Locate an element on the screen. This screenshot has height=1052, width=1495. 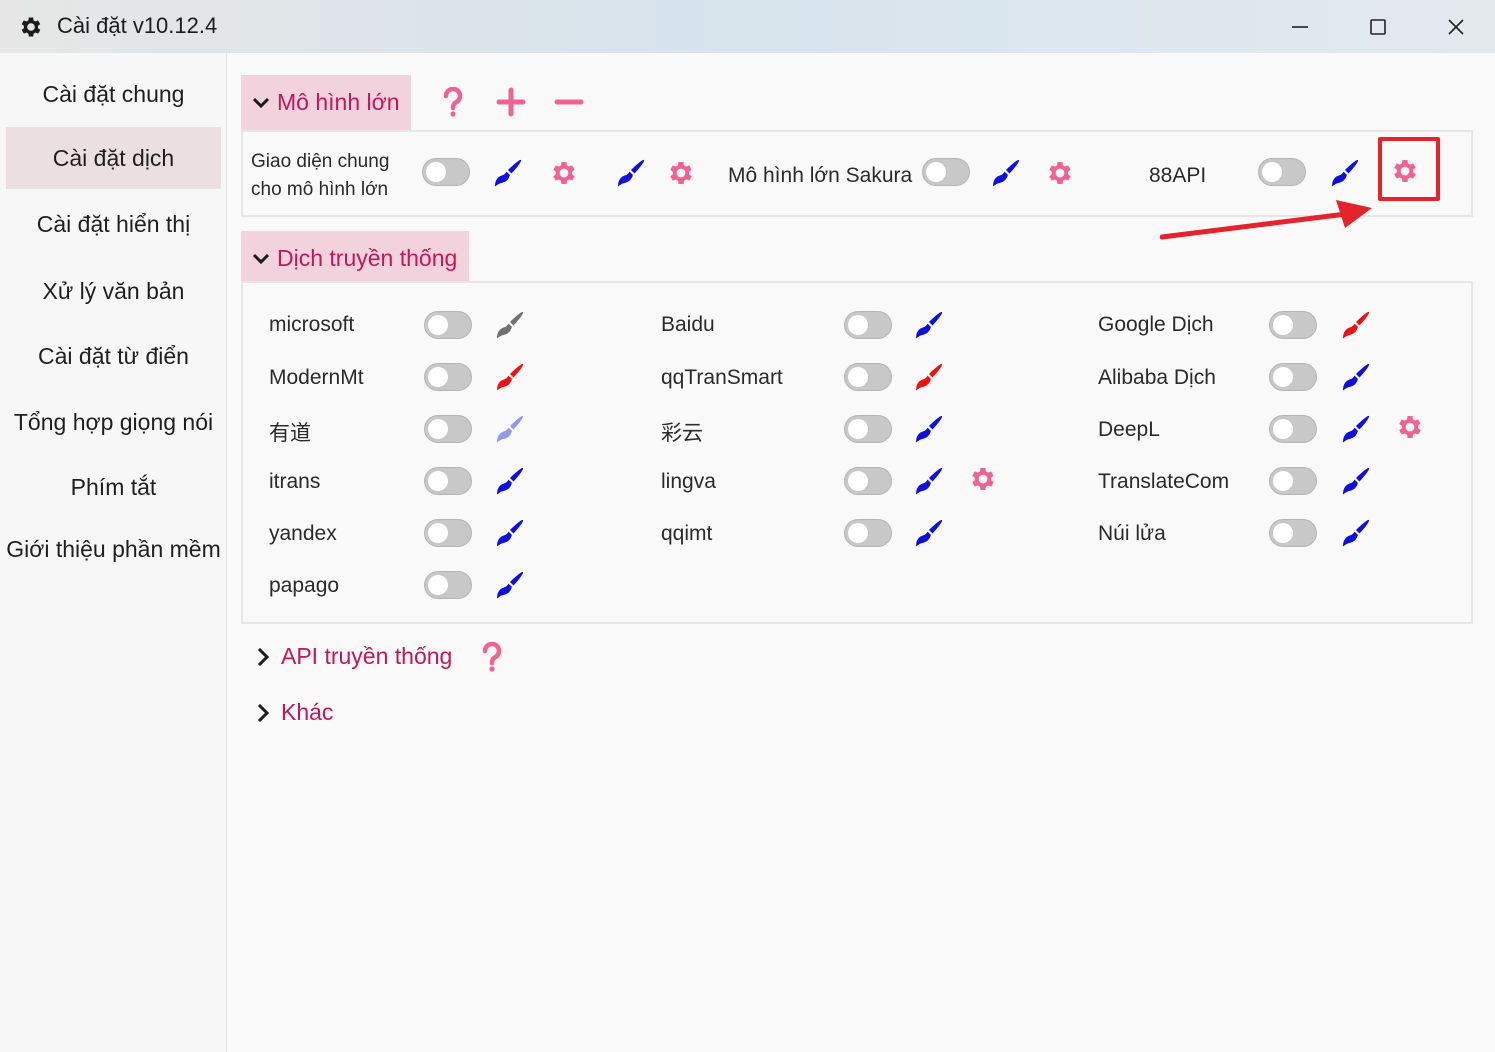
engine-papago-label: papago is located at coordinates (304, 585).